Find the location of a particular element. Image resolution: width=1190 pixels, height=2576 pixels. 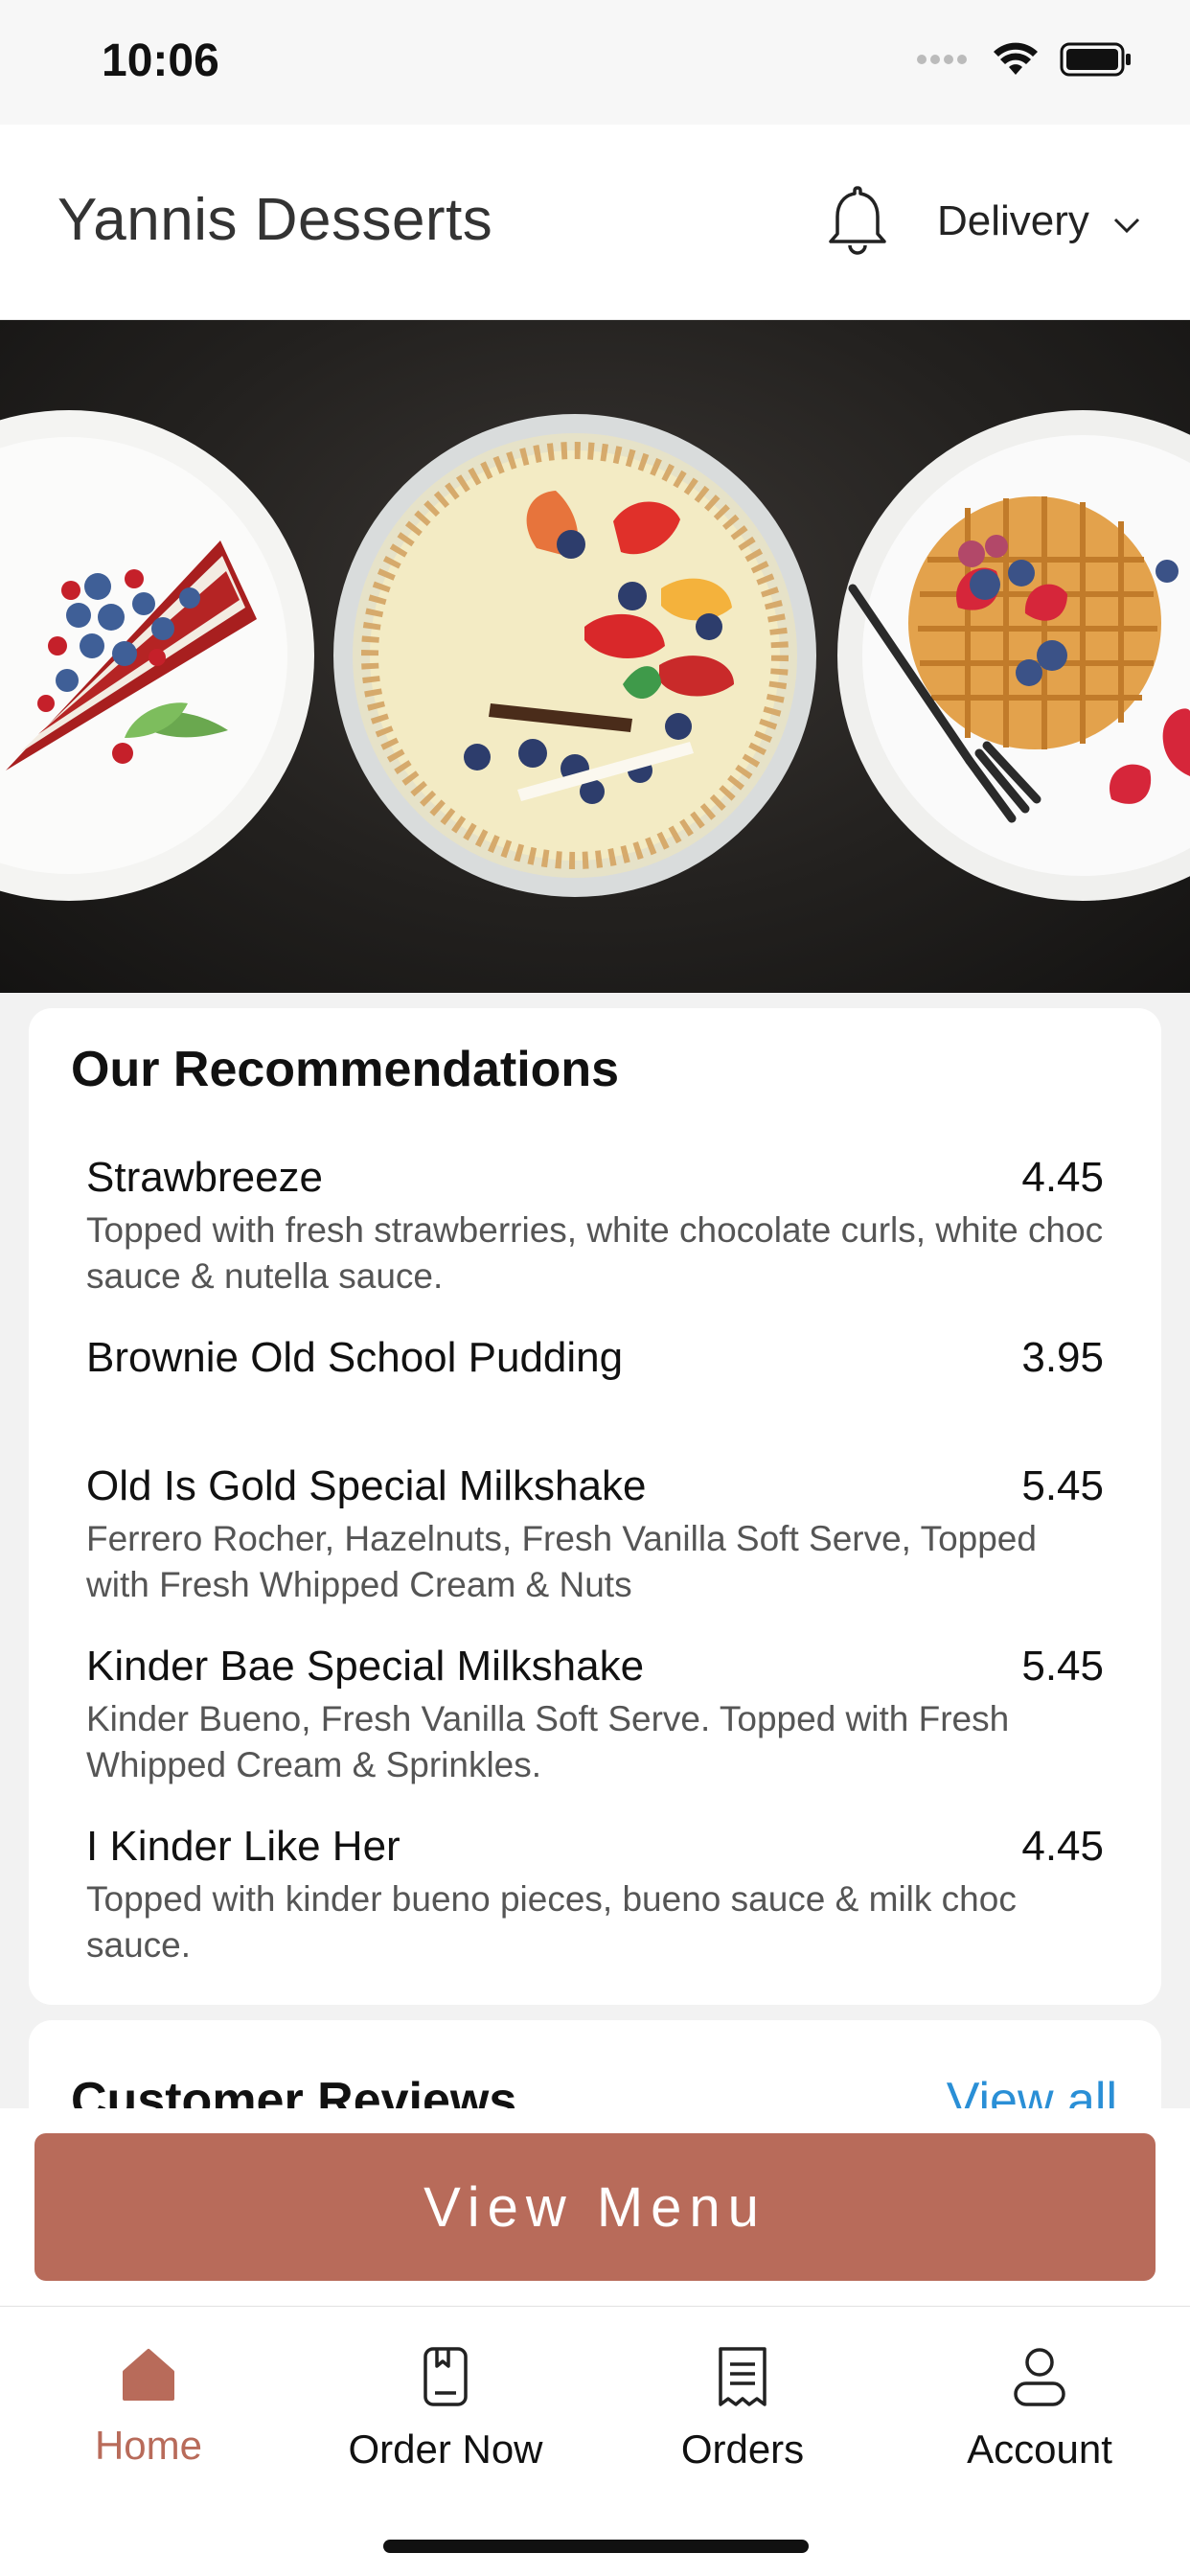

item-name: Kinder Bae Special Milkshake is located at coordinates (366, 1667).